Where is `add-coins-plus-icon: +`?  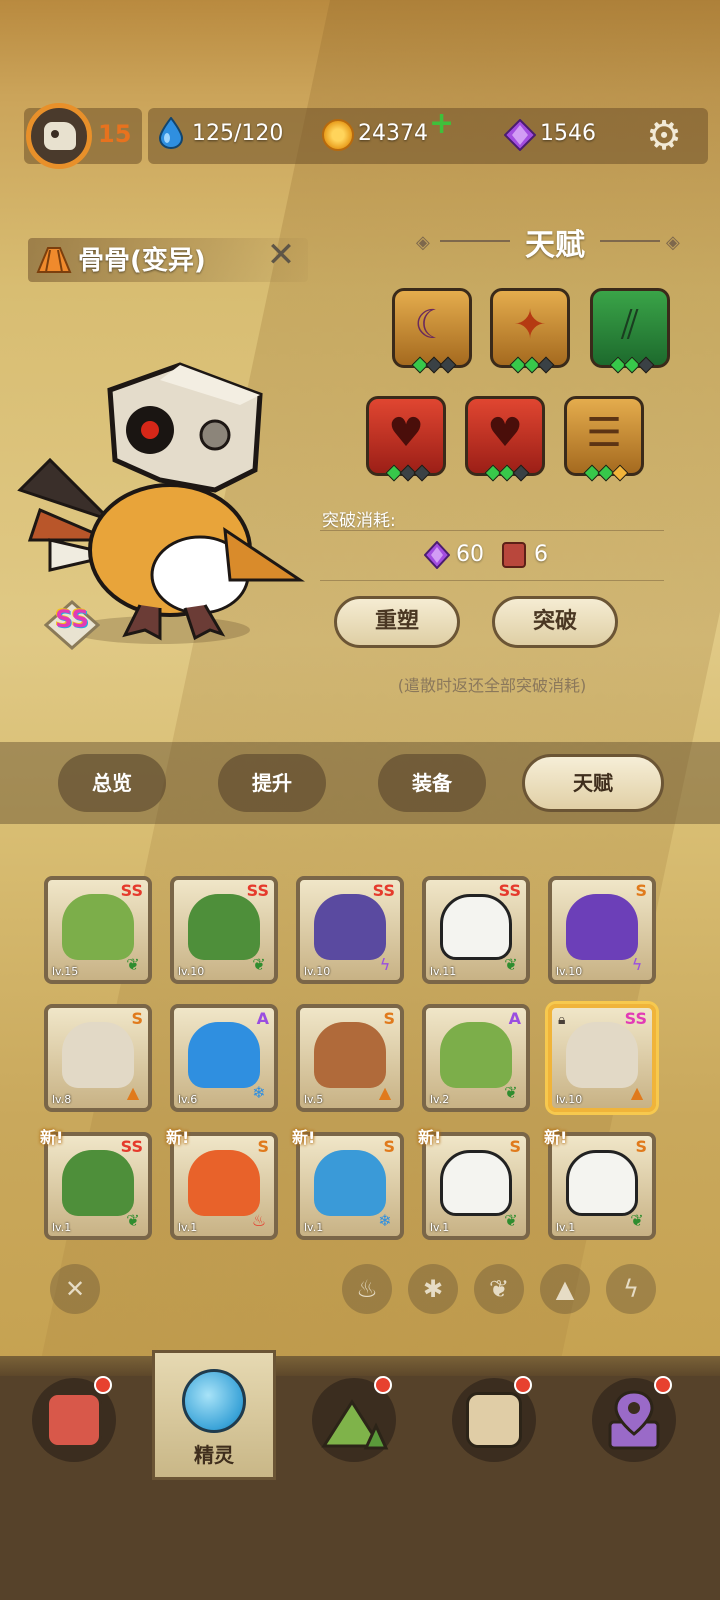
add-coins-plus-icon: + is located at coordinates (441, 123).